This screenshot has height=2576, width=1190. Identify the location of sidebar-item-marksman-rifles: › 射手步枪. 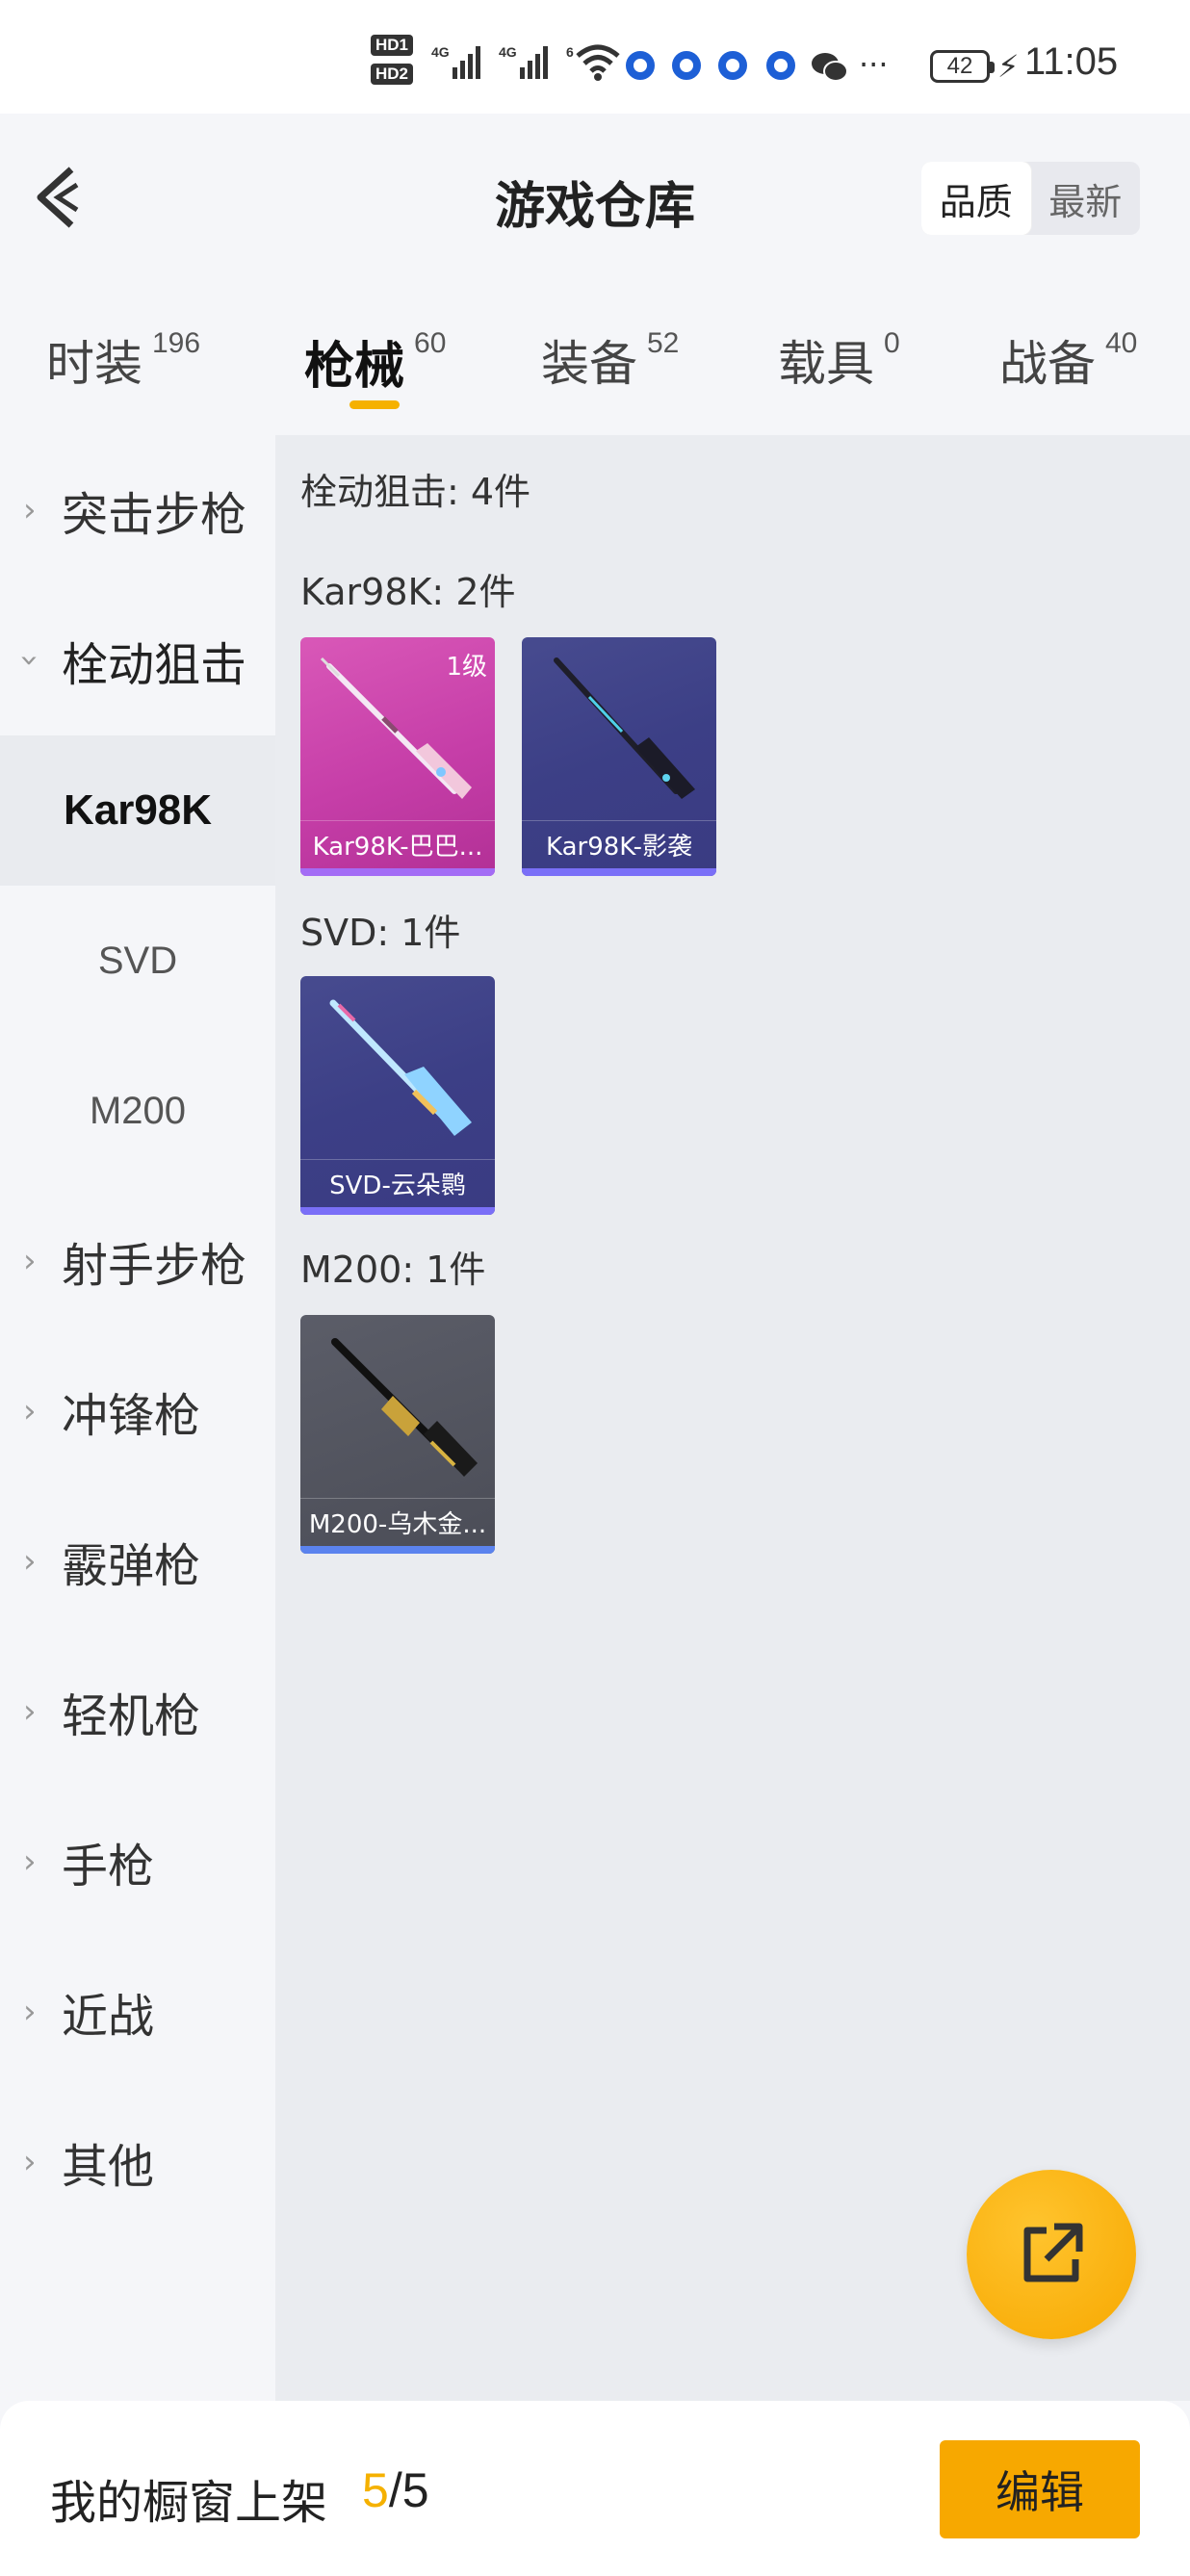
(138, 1261).